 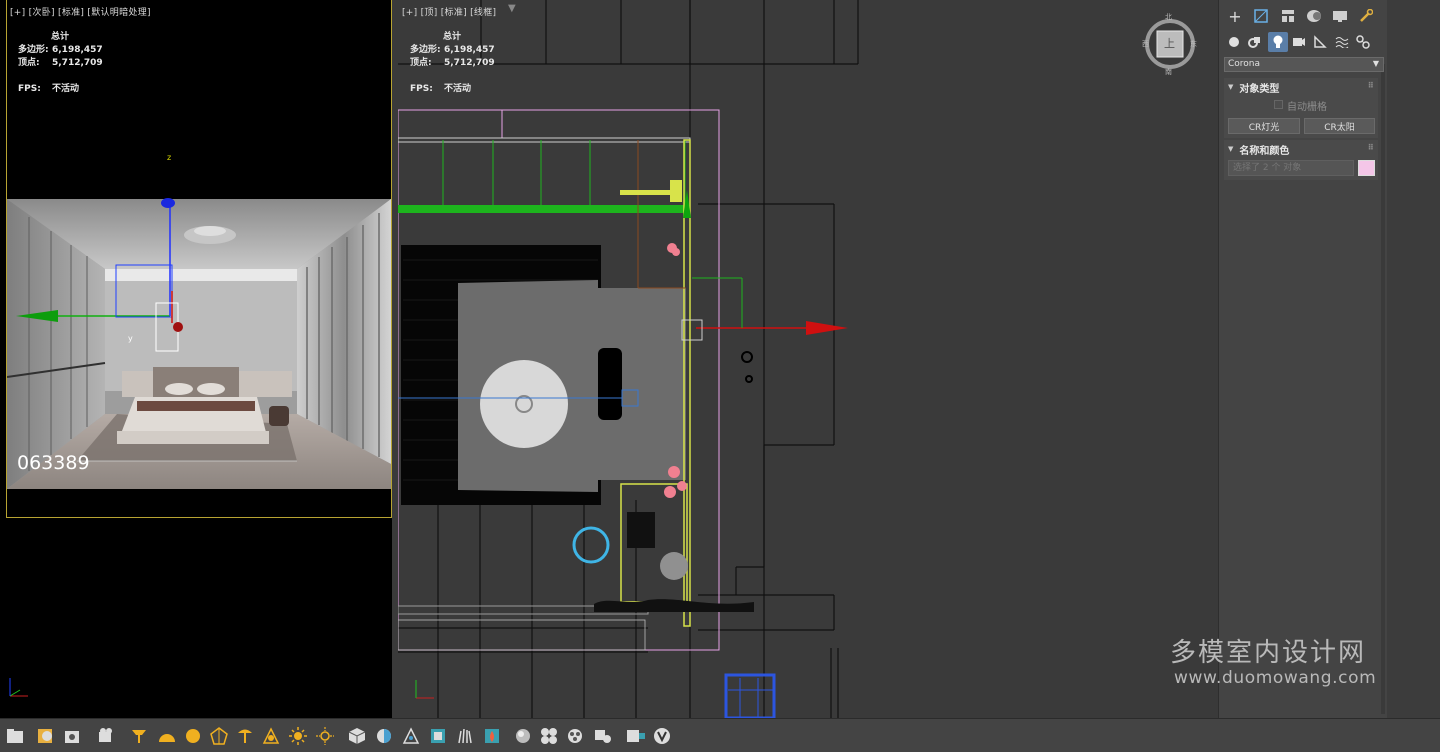 What do you see at coordinates (1235, 16) in the screenshot?
I see `create-icon: +` at bounding box center [1235, 16].